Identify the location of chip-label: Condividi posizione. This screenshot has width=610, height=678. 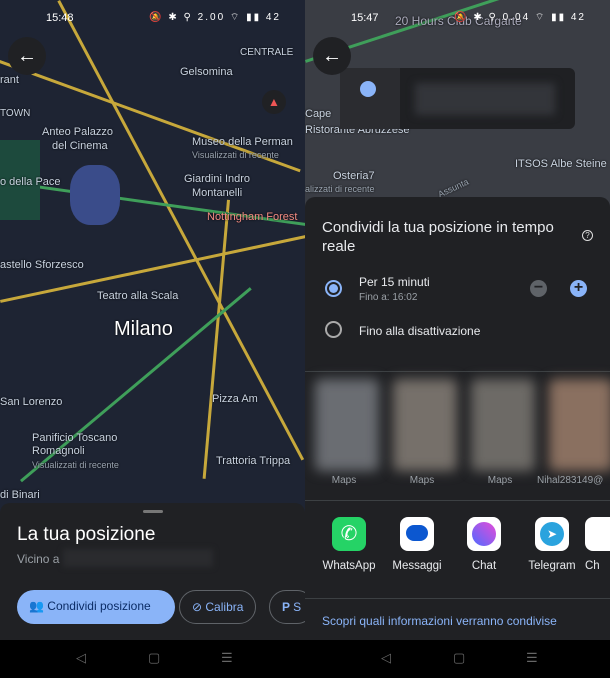
(99, 606).